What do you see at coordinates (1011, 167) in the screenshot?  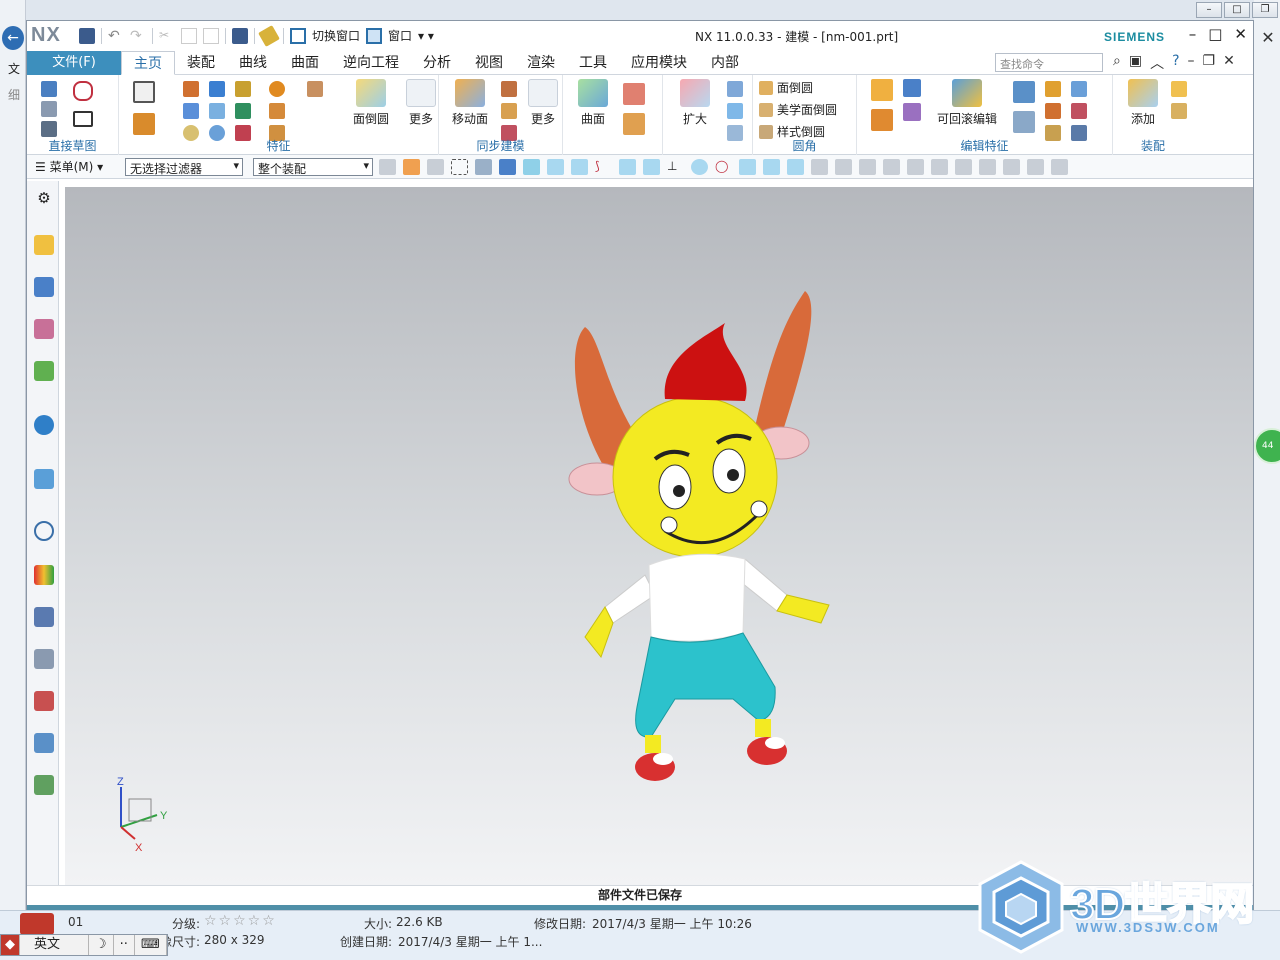 I see `edit-section-icon` at bounding box center [1011, 167].